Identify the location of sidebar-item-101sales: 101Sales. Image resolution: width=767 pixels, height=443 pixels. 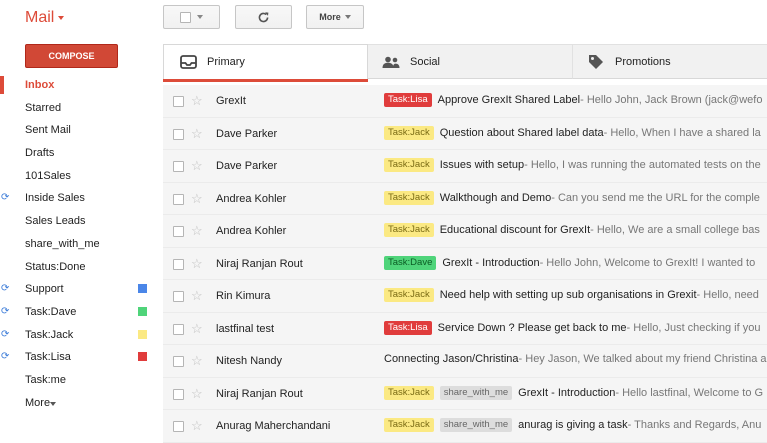
(80, 176).